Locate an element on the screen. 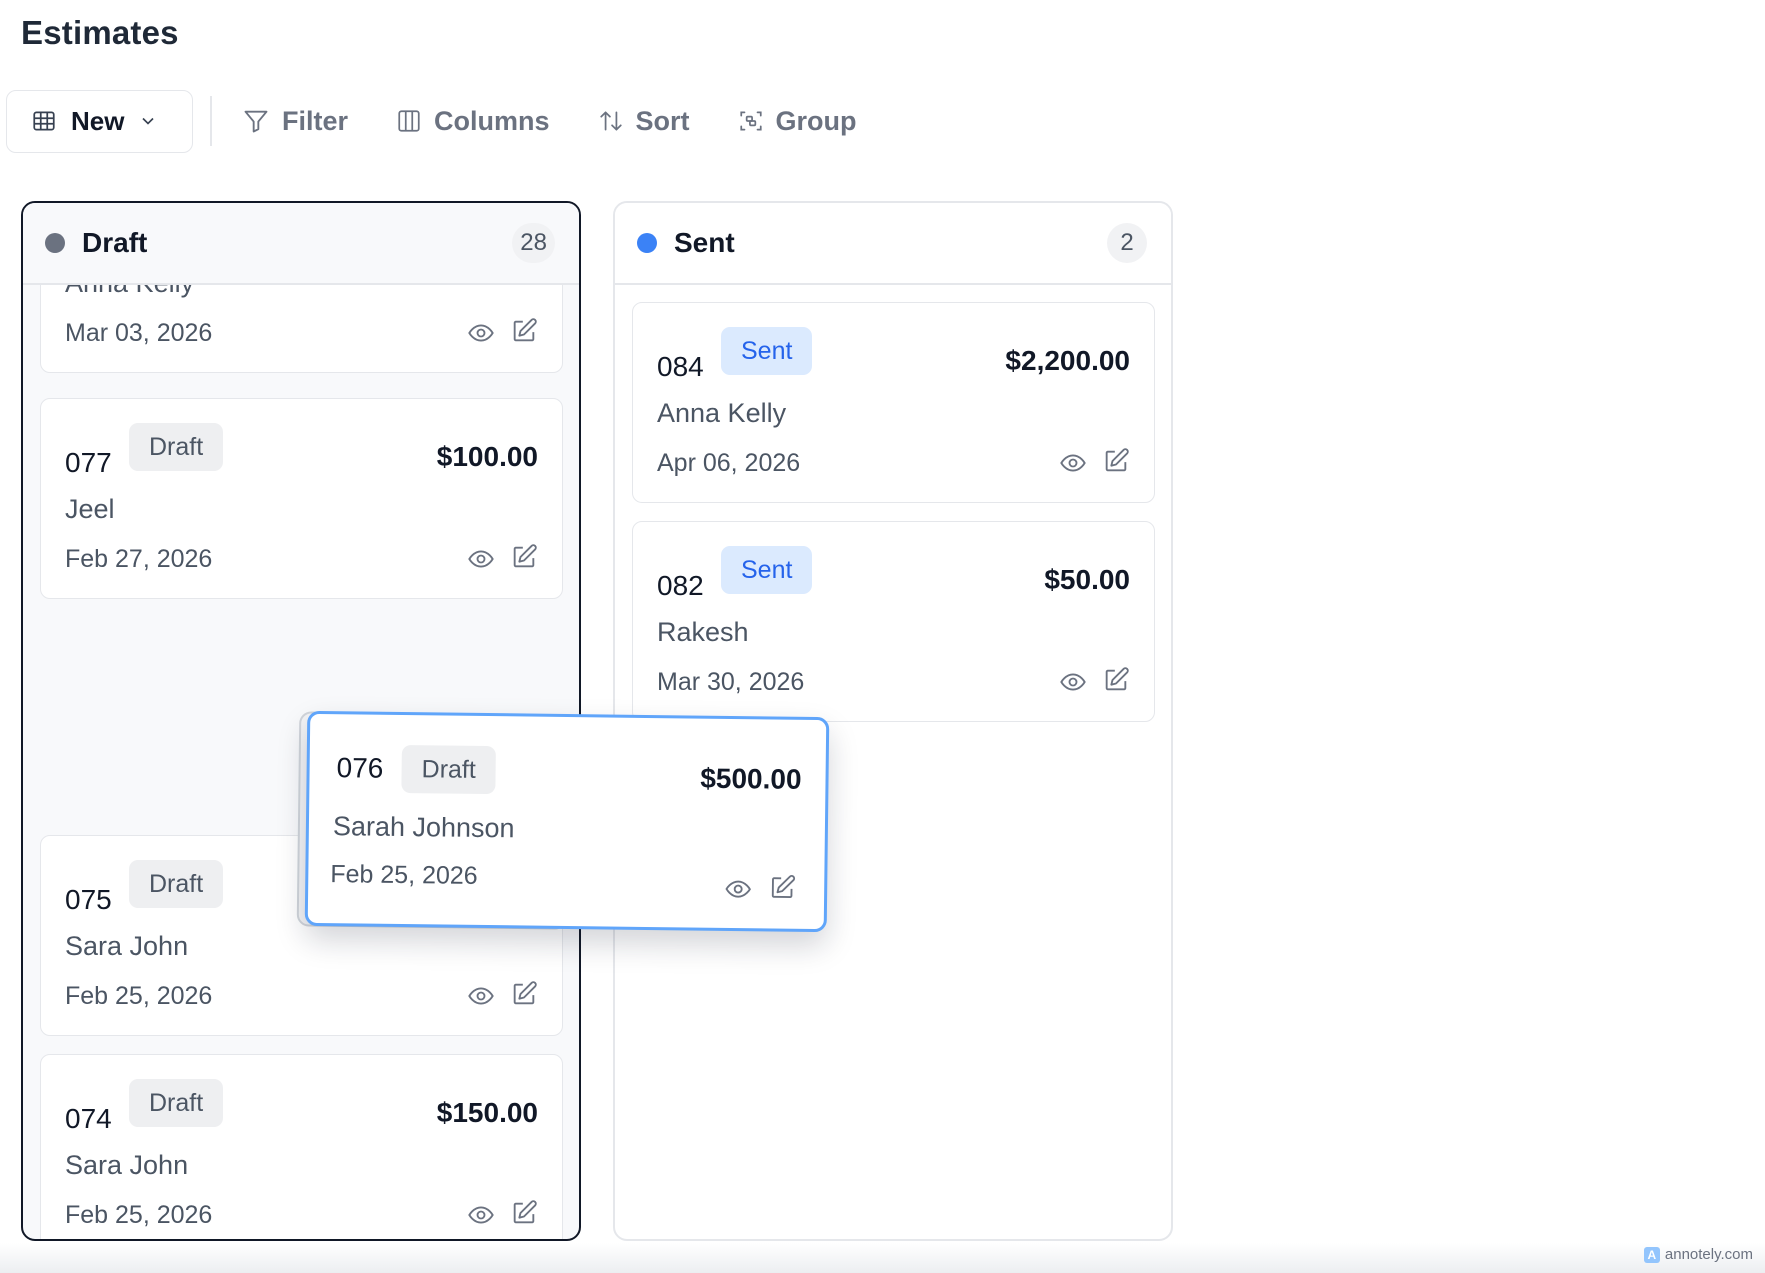 The image size is (1765, 1273). estimate-date: Feb 27, 2026 is located at coordinates (139, 559).